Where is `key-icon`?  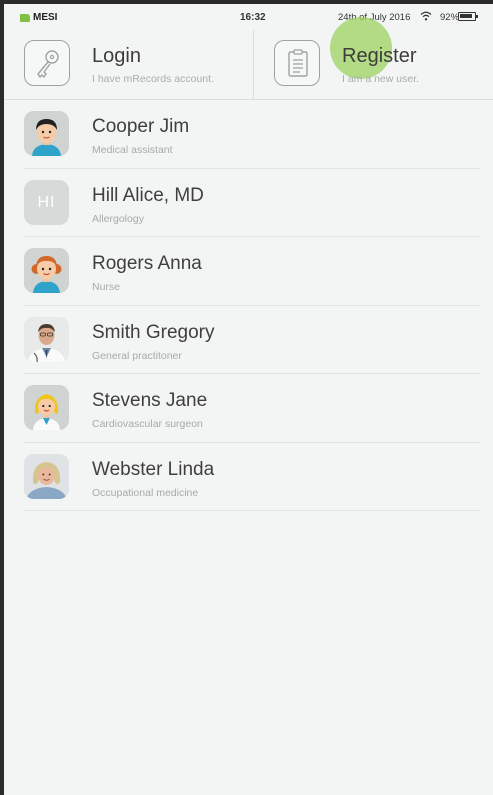
key-icon is located at coordinates (47, 63).